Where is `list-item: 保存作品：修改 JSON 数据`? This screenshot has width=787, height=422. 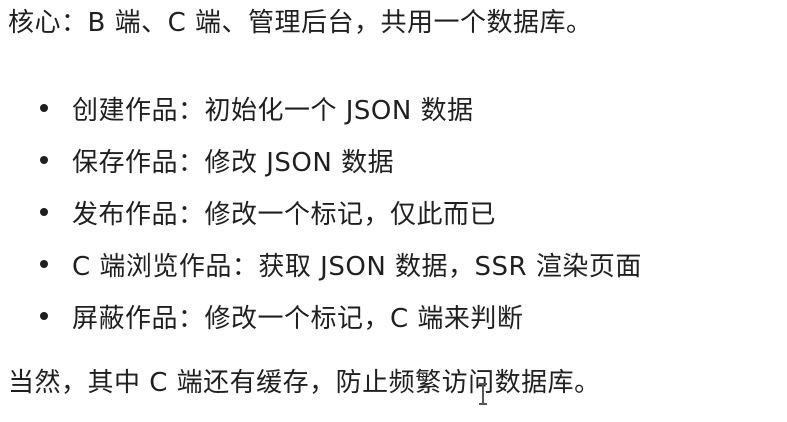
list-item: 保存作品：修改 JSON 数据 is located at coordinates (321, 160).